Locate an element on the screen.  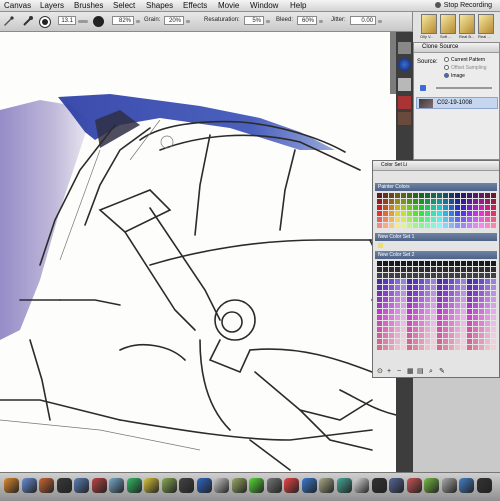
swatch-size-icon: ▦ is located at coordinates (410, 371).